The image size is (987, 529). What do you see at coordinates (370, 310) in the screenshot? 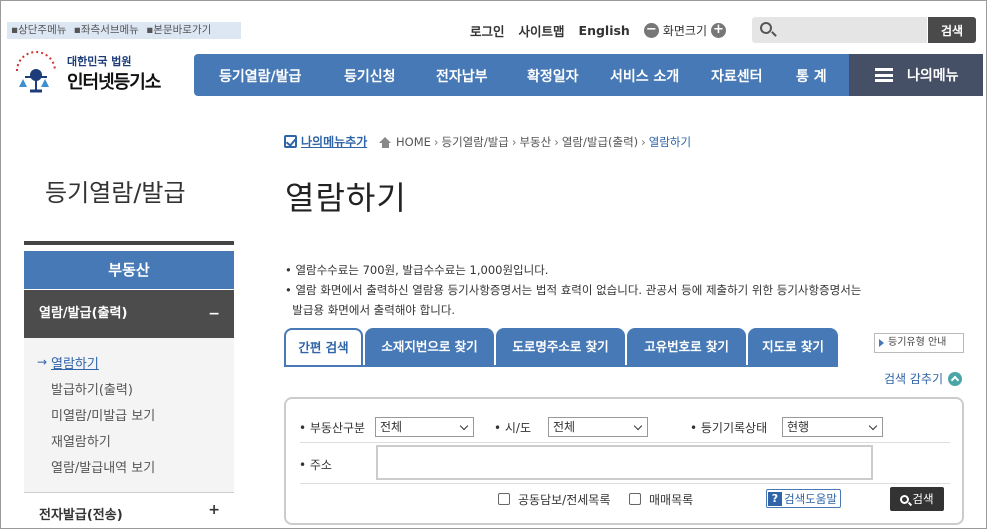
I see `notice-legal-effect-cont: 발급용 화면에서 출력해야 합니다.` at bounding box center [370, 310].